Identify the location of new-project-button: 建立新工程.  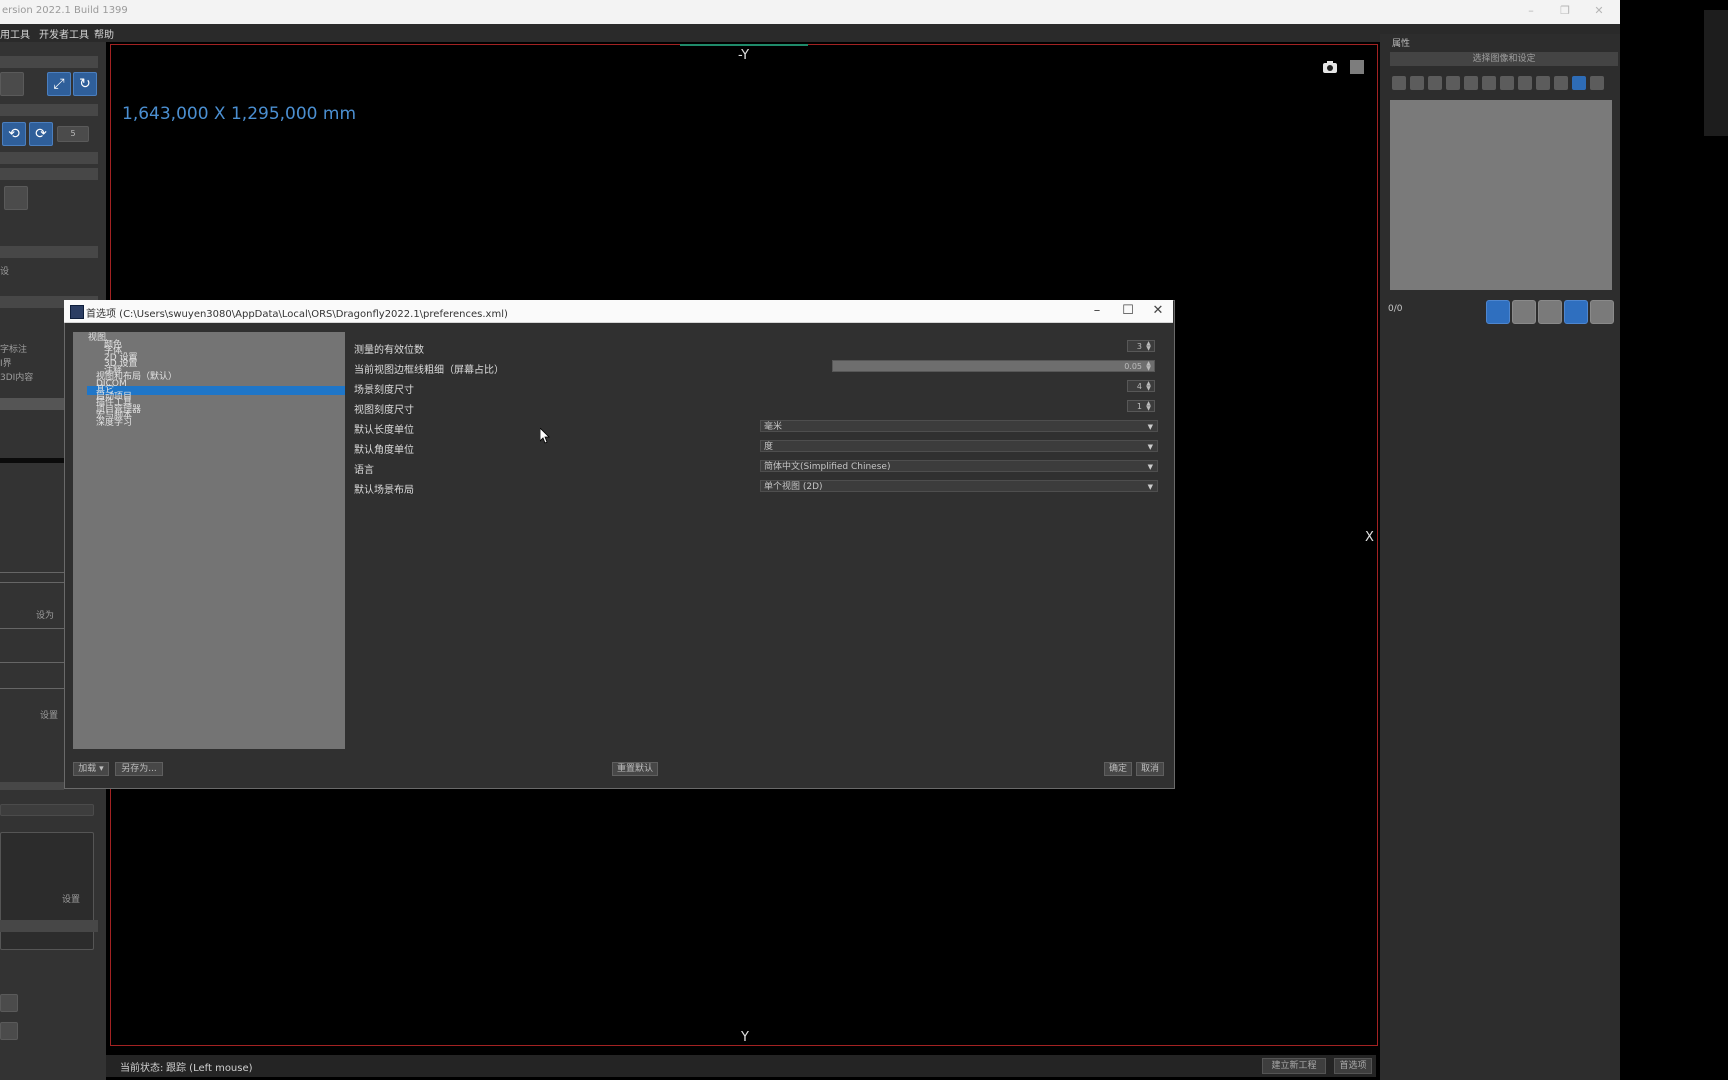
(1294, 1066).